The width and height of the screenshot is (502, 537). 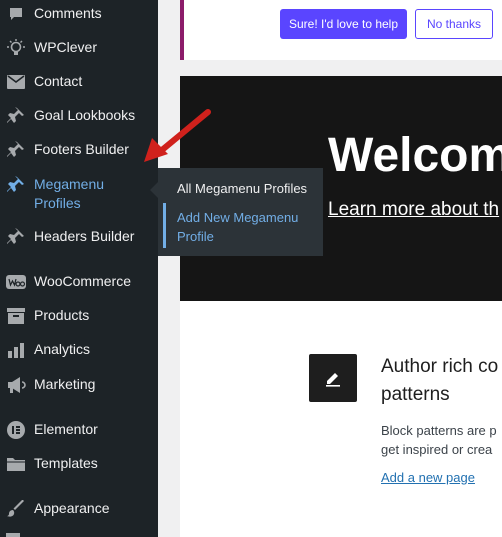 I want to click on sidebar-item-elementor: Elementor, so click(x=79, y=431).